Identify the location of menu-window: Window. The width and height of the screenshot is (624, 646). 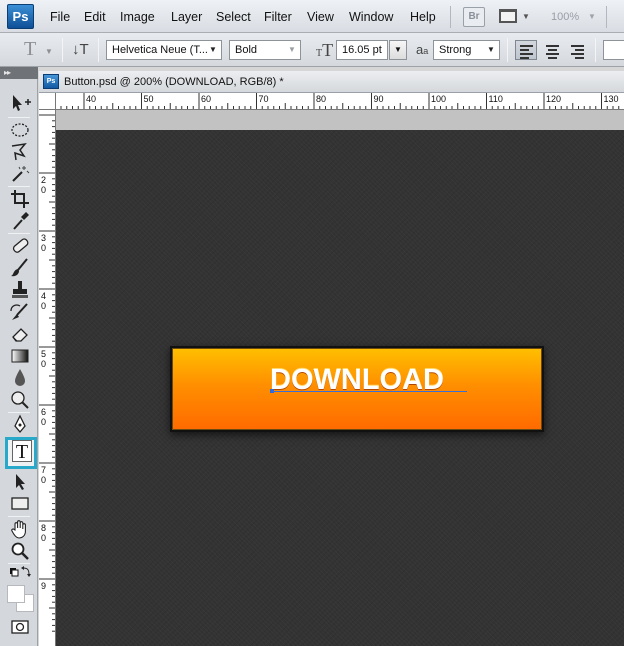
(371, 17).